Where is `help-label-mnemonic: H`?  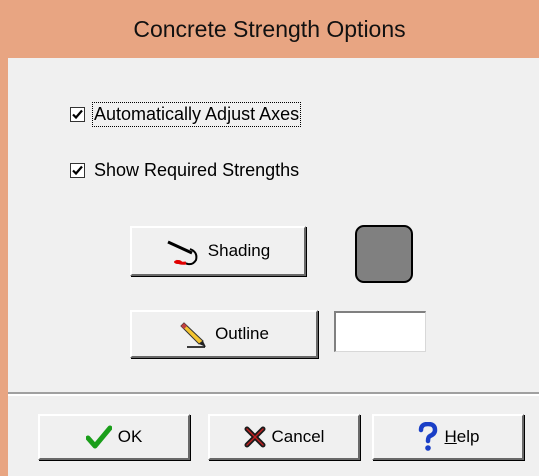 help-label-mnemonic: H is located at coordinates (450, 436).